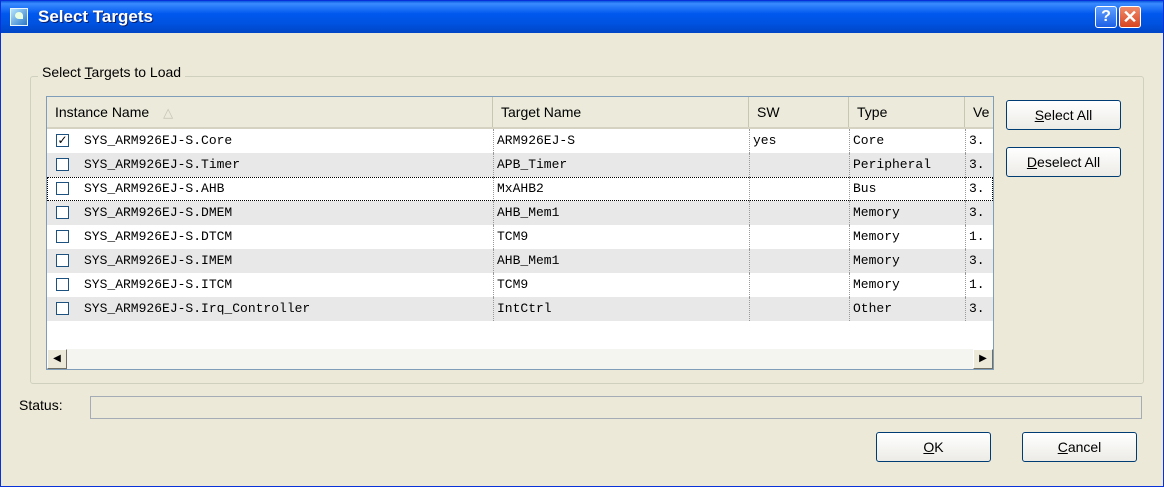 The height and width of the screenshot is (487, 1164). Describe the element at coordinates (197, 308) in the screenshot. I see `cell-instance: SYS_ARM926EJ-S.Irq_Controller` at that location.